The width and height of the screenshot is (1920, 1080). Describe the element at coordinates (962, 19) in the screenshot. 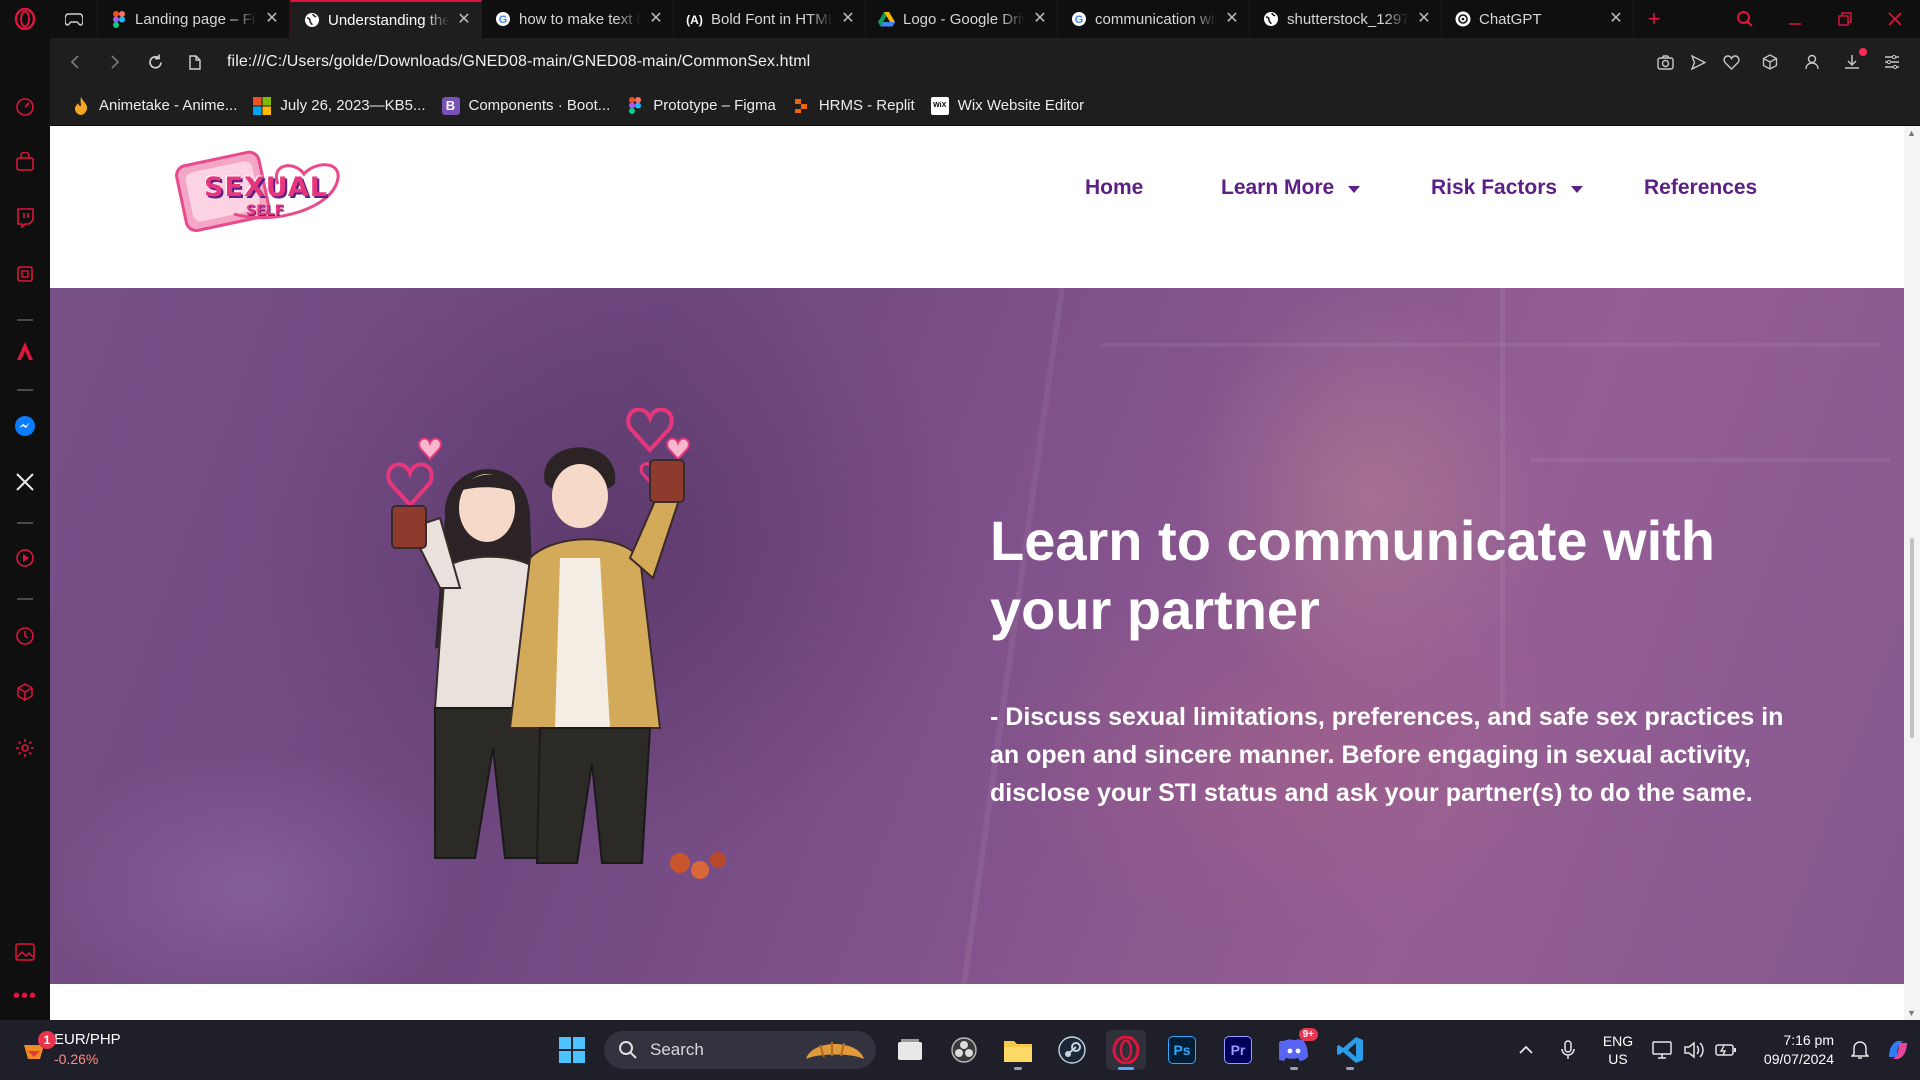

I see `tab-logo-drive: Logo - Google Drive ✕` at that location.